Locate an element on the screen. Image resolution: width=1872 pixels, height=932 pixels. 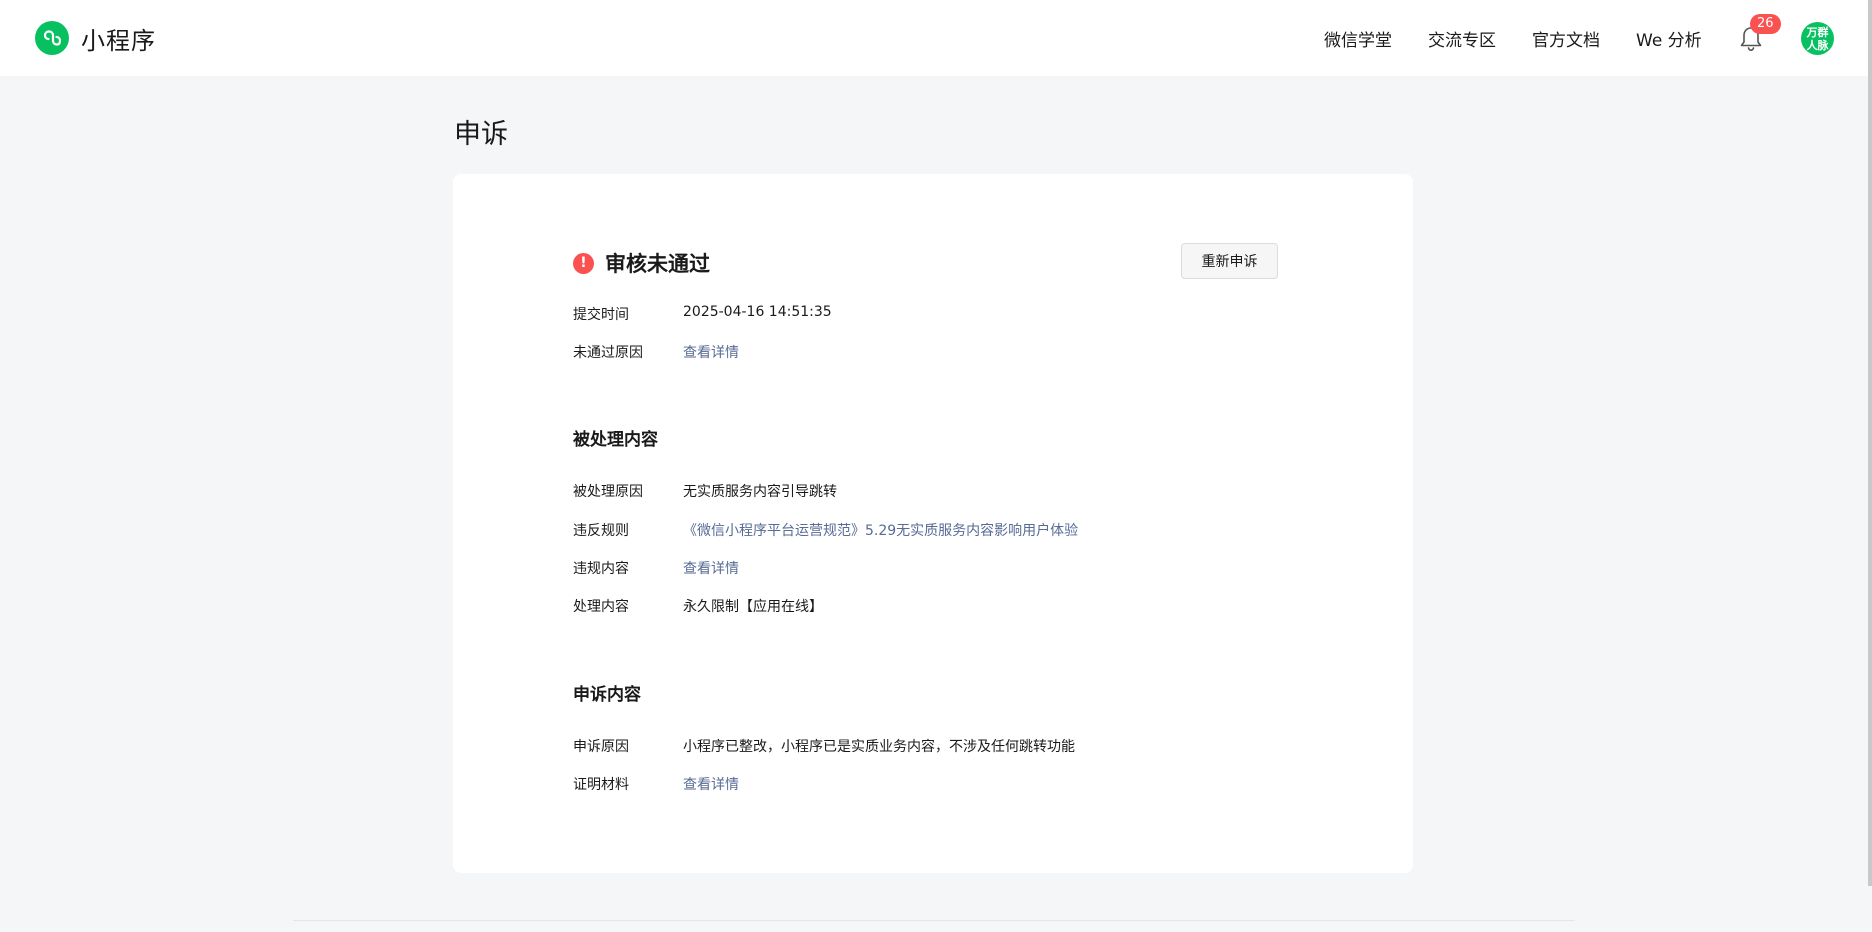
reject-reason-details-link: 查看详情 is located at coordinates (711, 352).